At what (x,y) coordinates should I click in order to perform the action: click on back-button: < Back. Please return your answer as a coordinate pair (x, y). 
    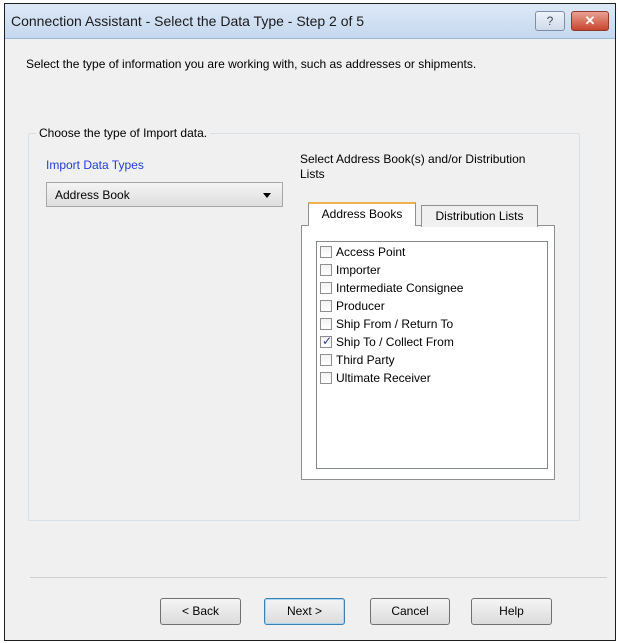
    Looking at the image, I should click on (200, 611).